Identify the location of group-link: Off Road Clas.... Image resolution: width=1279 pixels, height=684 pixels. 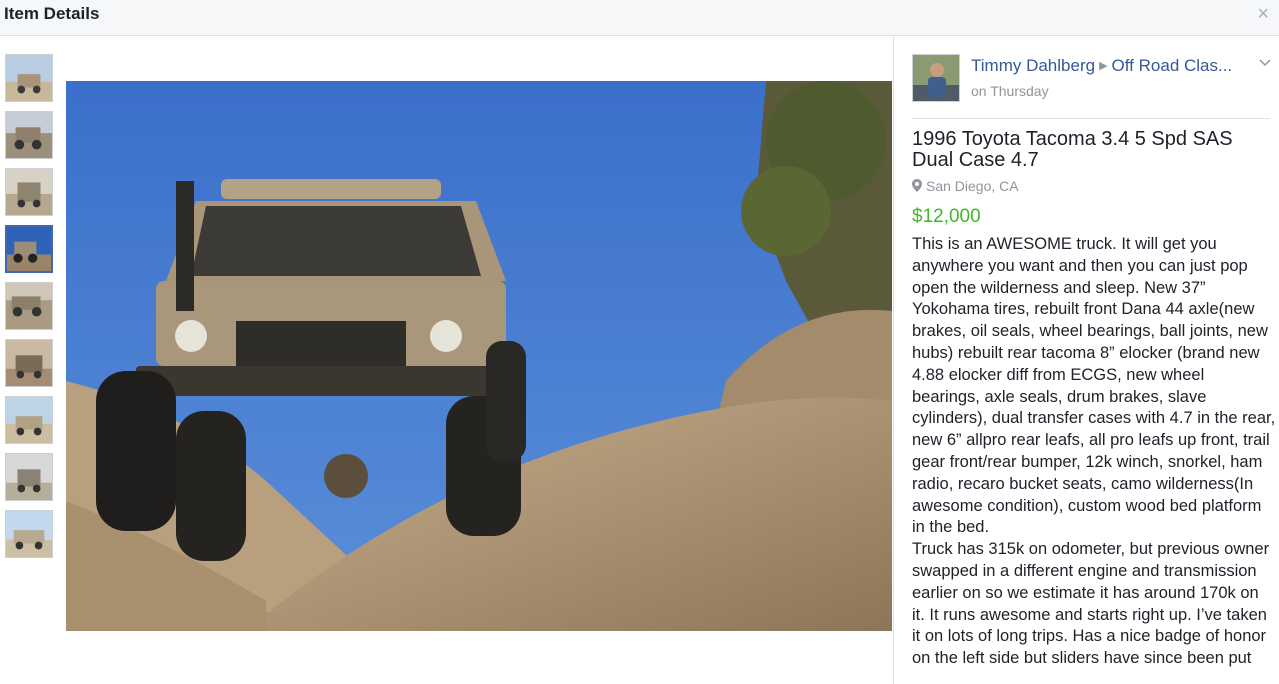
(1172, 65).